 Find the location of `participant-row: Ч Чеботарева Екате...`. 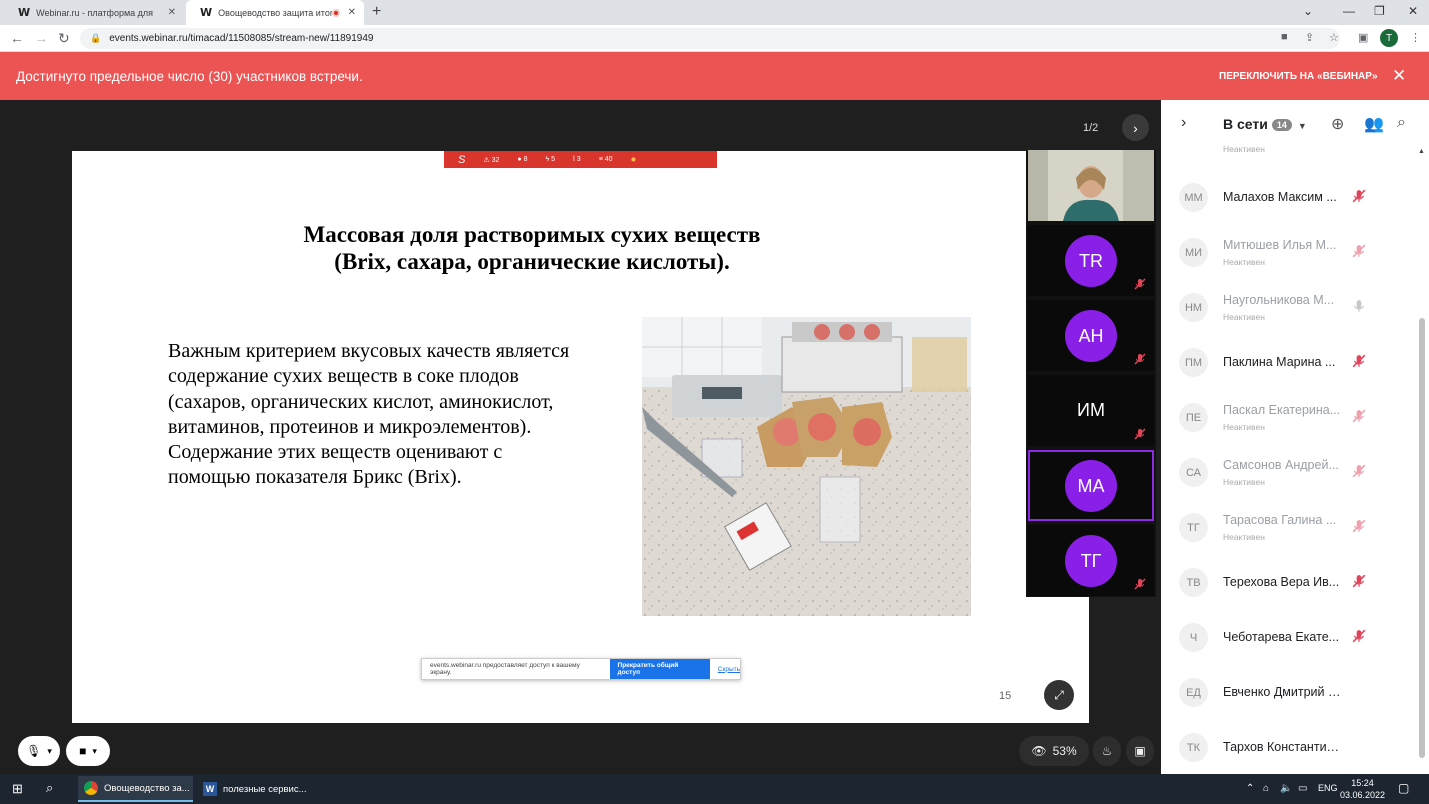

participant-row: Ч Чеботарева Екате... is located at coordinates (1295, 635).